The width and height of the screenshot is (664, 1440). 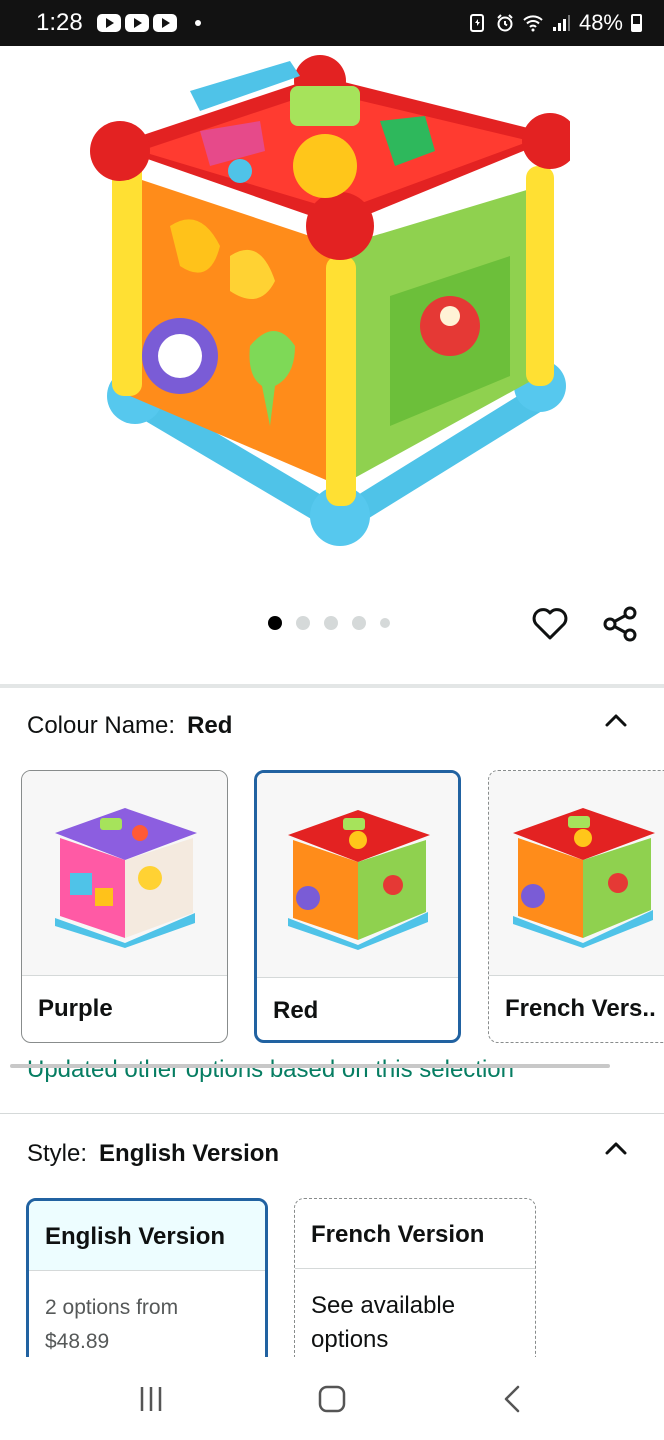 I want to click on style-option-line: 2 options from, so click(x=112, y=1307).